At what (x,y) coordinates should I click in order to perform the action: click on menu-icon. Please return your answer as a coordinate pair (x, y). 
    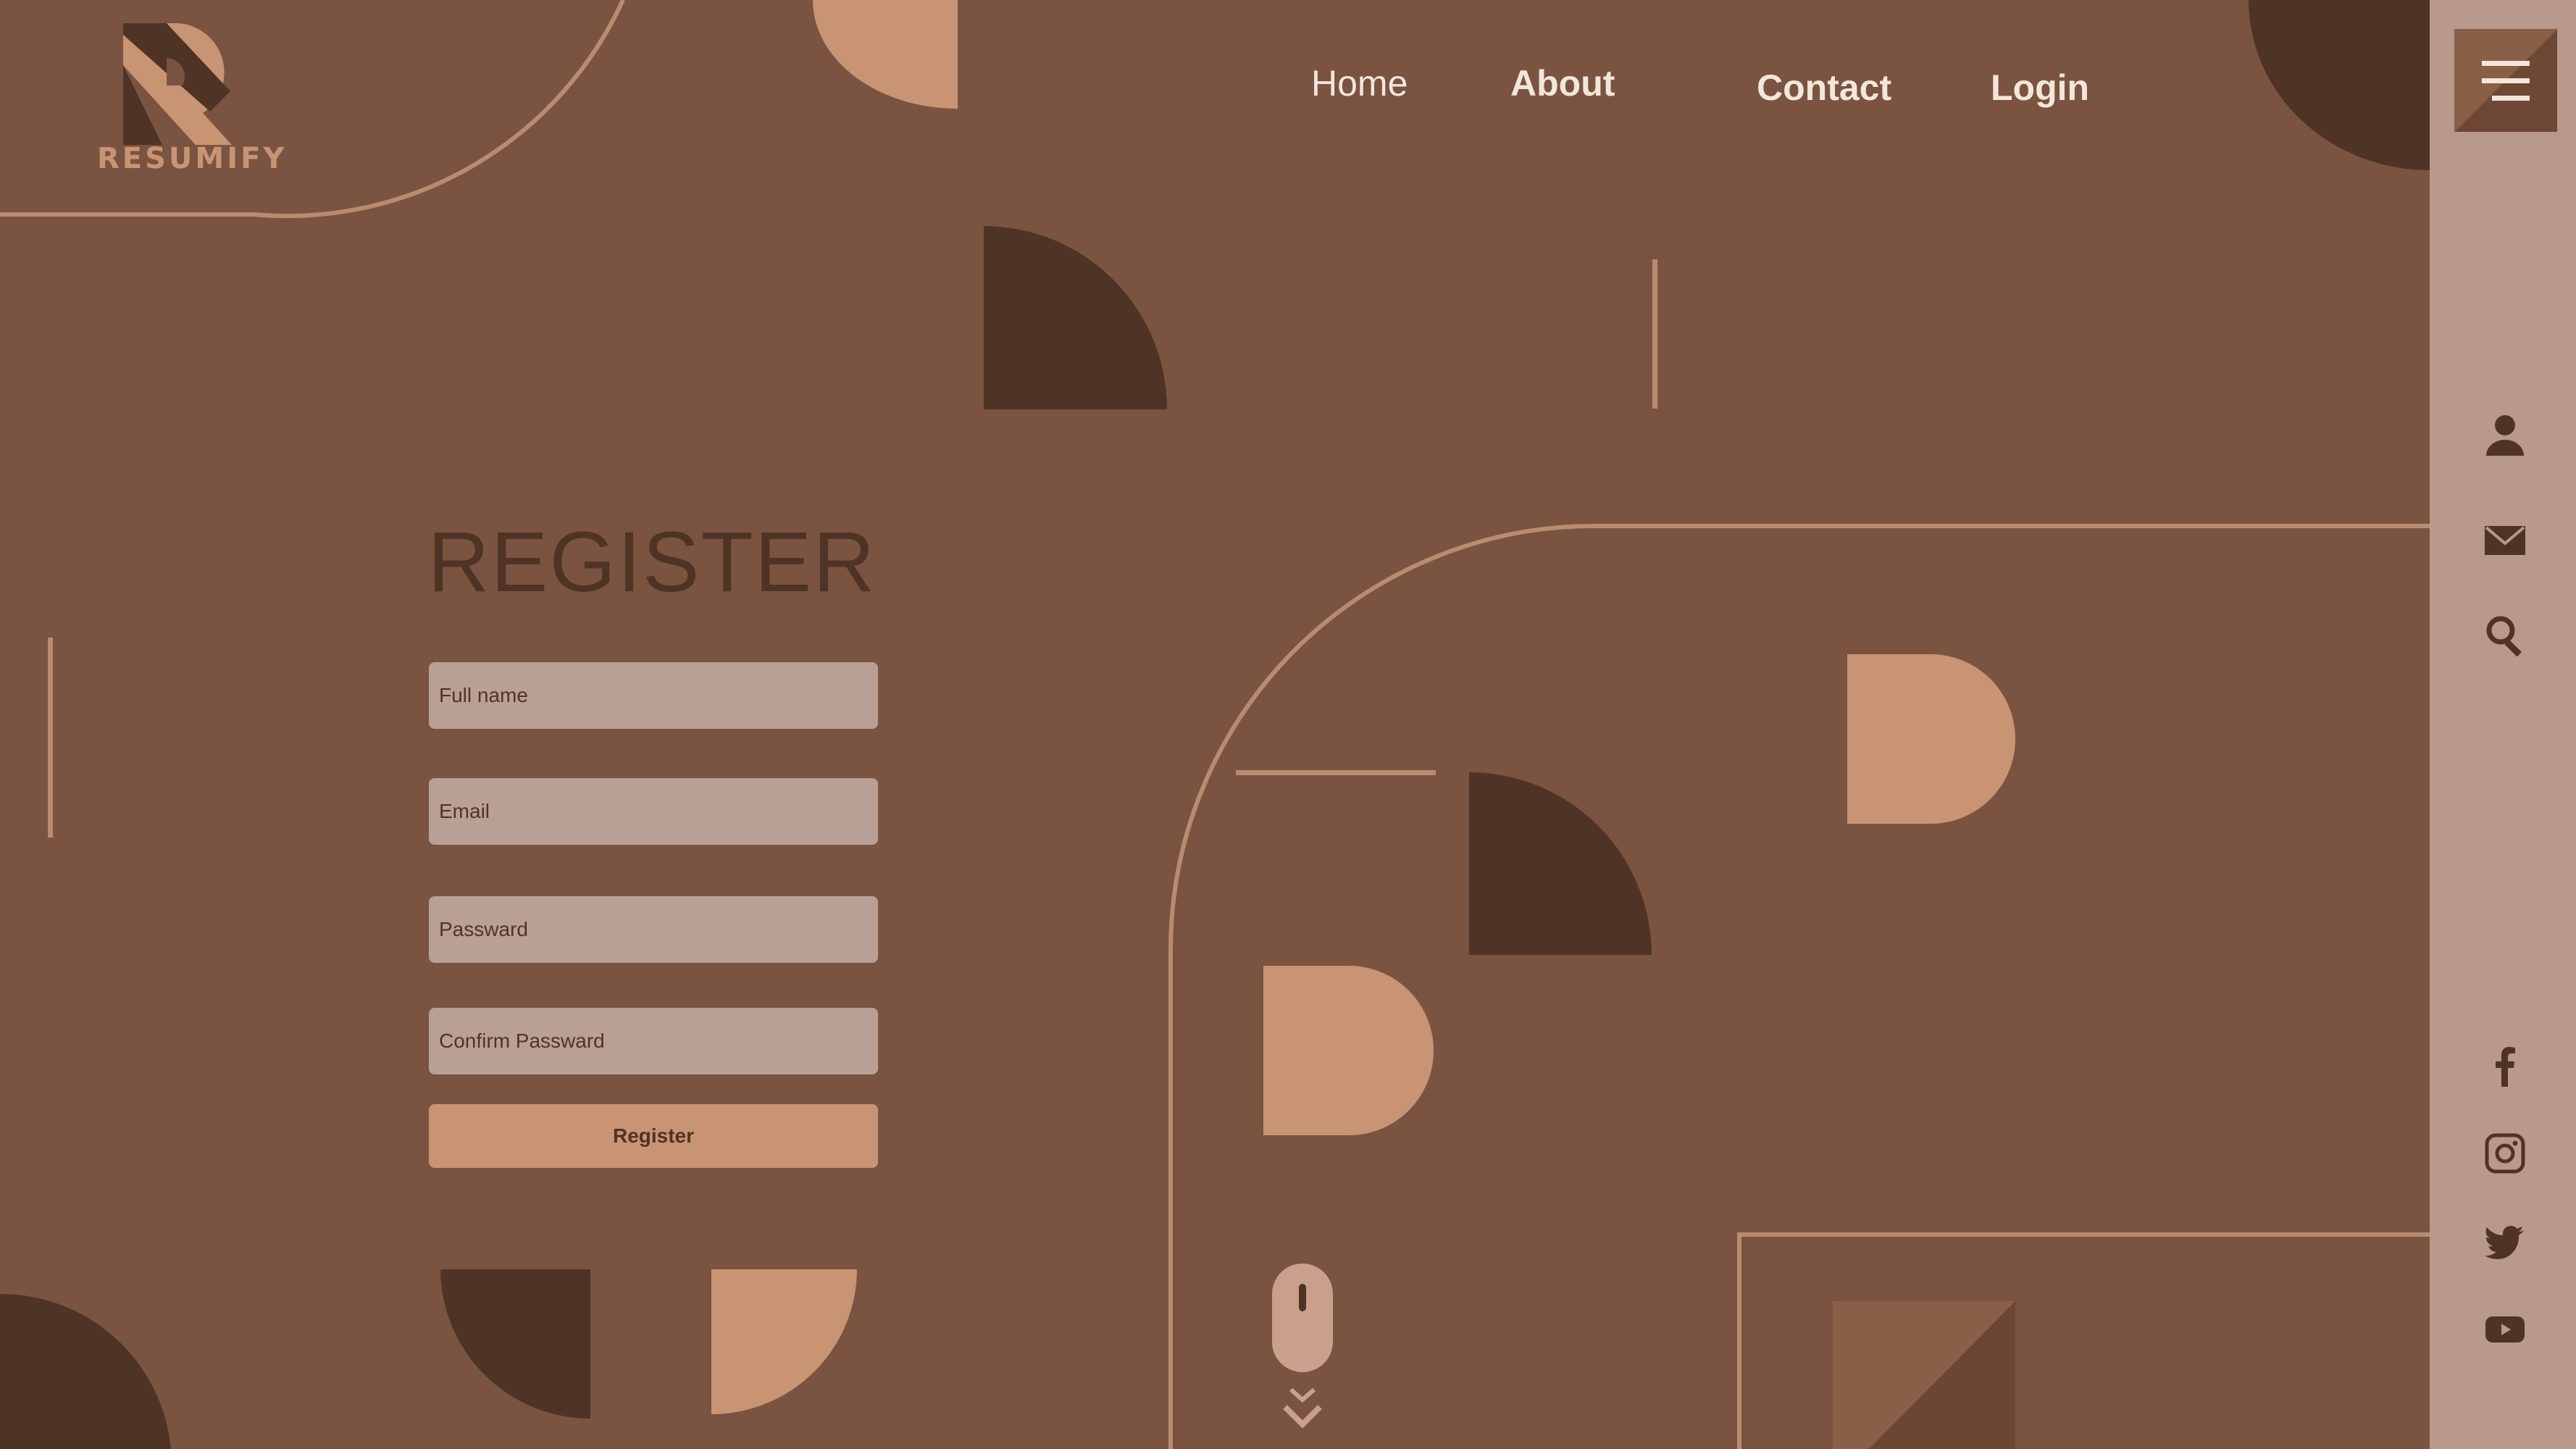
    Looking at the image, I should click on (2505, 80).